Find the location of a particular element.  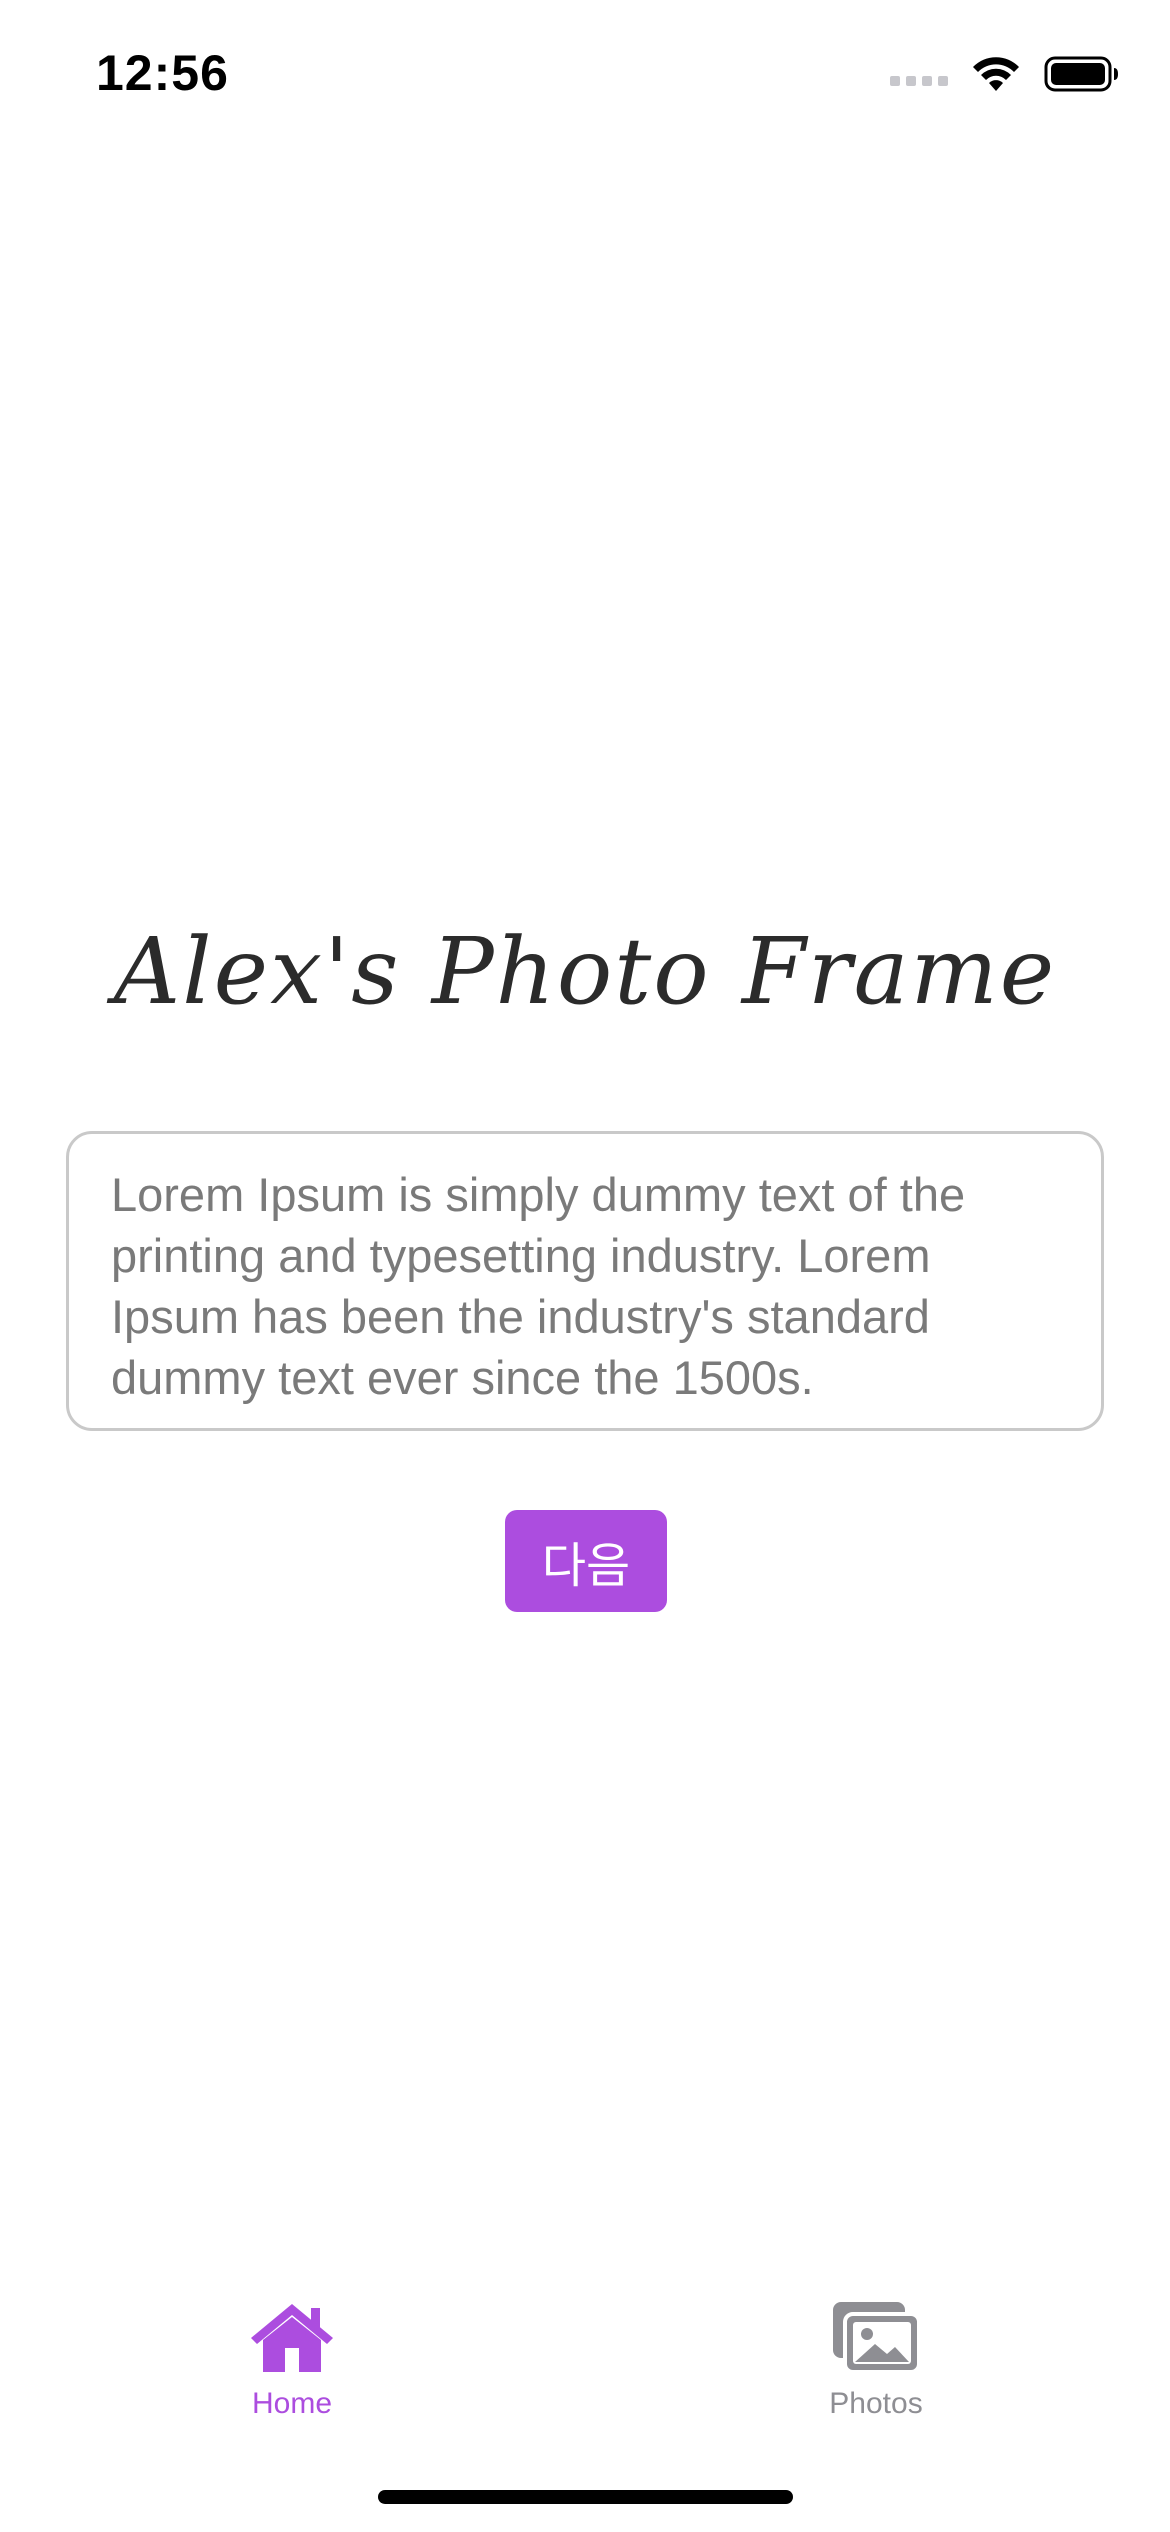

tab-photos: Photos is located at coordinates (876, 2360).